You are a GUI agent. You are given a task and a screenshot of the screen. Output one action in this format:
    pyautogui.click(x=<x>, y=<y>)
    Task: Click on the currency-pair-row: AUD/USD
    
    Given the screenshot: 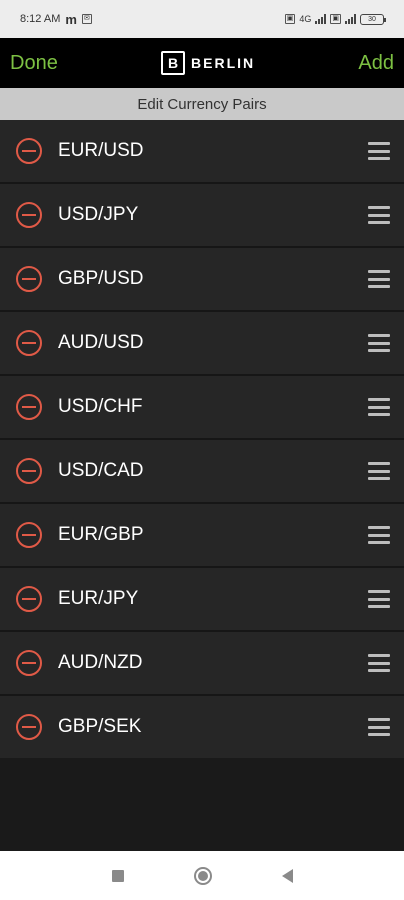 What is the action you would take?
    pyautogui.click(x=202, y=344)
    